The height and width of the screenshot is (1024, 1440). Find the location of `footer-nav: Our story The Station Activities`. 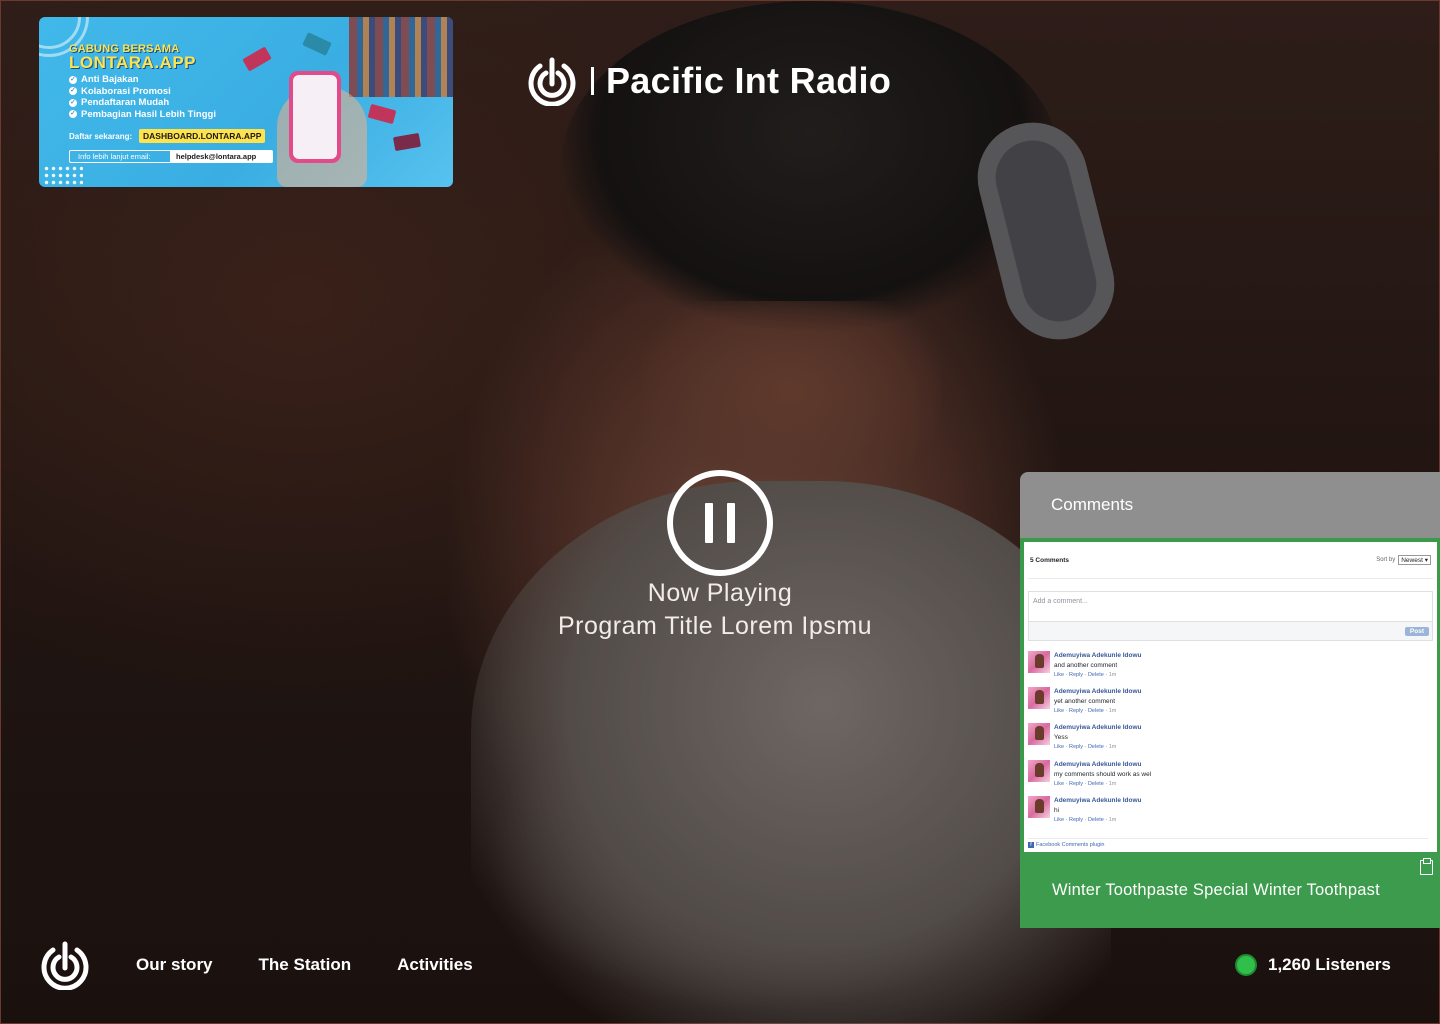

footer-nav: Our story The Station Activities is located at coordinates (304, 965).